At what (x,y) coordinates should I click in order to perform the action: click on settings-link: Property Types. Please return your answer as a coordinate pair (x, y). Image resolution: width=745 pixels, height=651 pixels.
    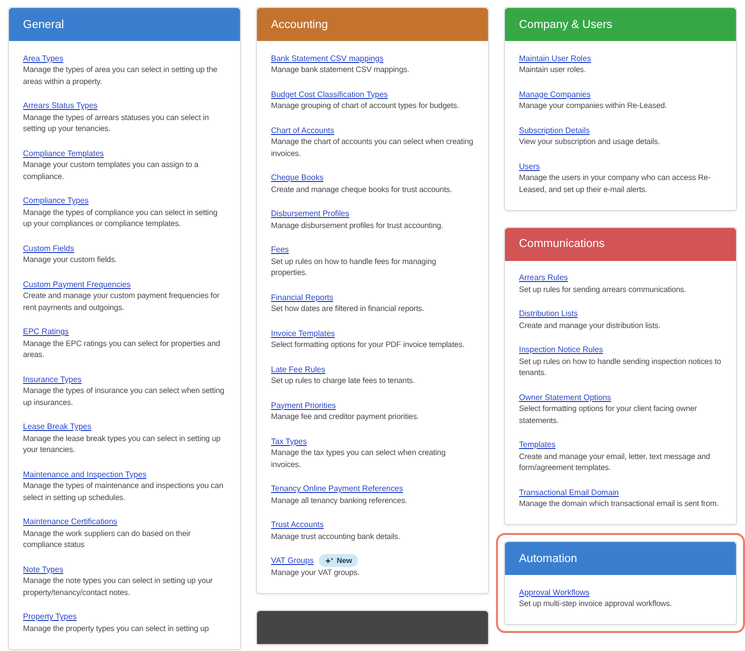
    Looking at the image, I should click on (50, 616).